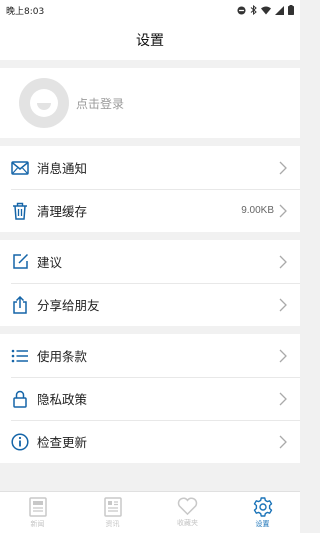 The width and height of the screenshot is (320, 533). Describe the element at coordinates (150, 210) in the screenshot. I see `clear-cache-item: 清理缓存 9.00KB` at that location.